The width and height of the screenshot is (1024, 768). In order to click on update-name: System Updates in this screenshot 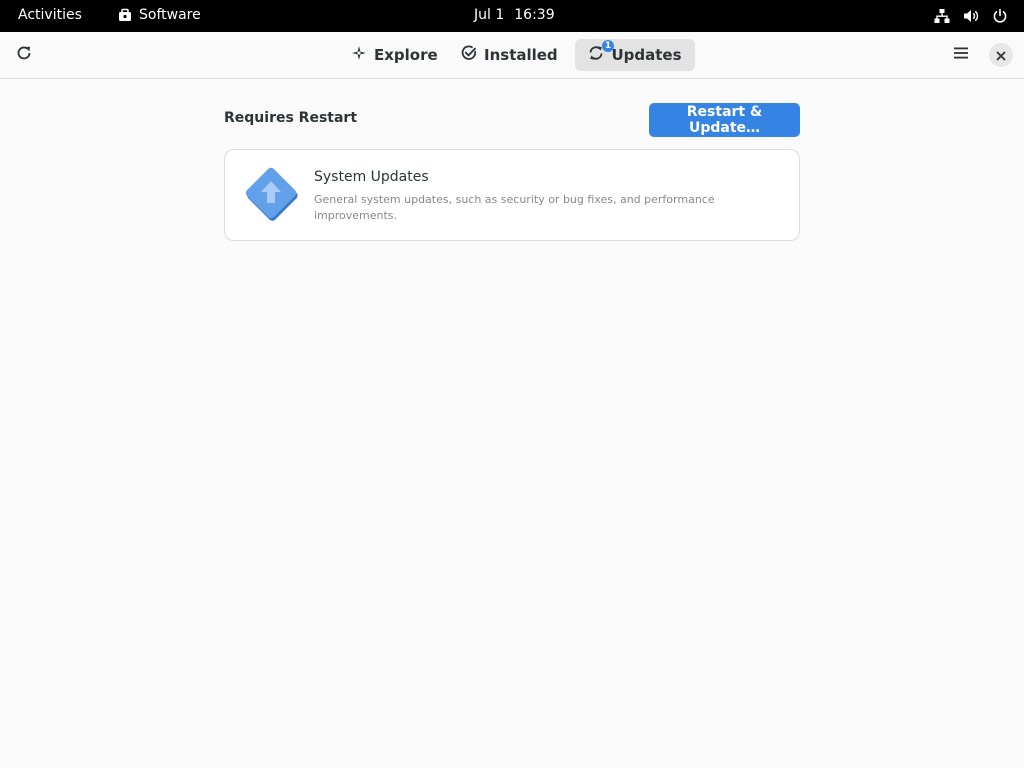, I will do `click(371, 177)`.